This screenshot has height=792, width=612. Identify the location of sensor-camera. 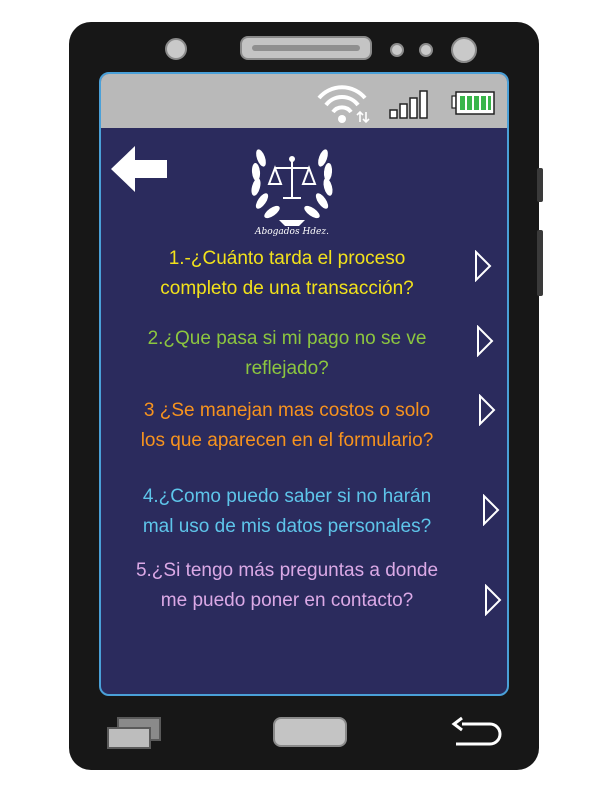
(464, 50).